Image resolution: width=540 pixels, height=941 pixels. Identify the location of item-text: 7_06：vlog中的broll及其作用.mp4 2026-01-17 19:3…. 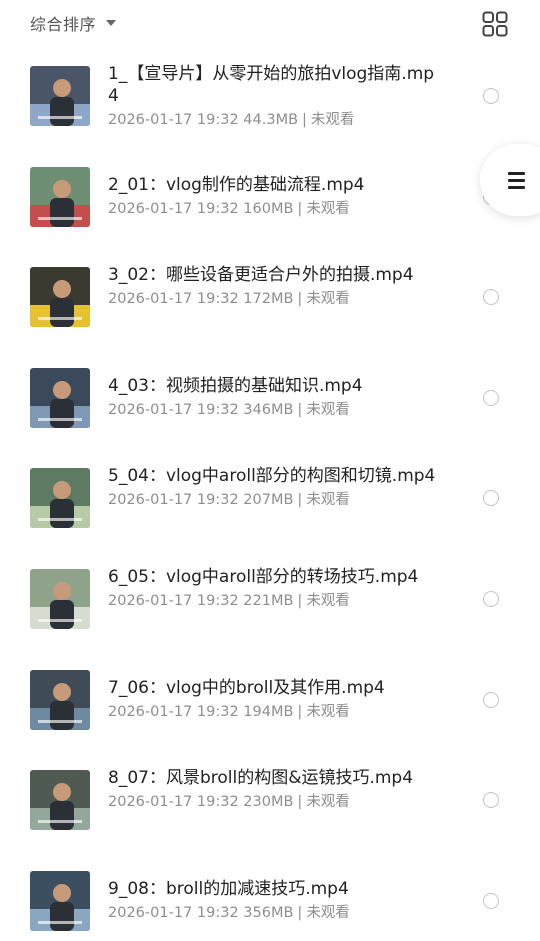
(273, 699).